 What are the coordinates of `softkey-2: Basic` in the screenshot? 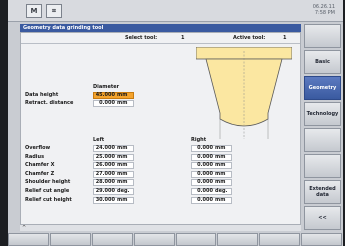 It's located at (322, 62).